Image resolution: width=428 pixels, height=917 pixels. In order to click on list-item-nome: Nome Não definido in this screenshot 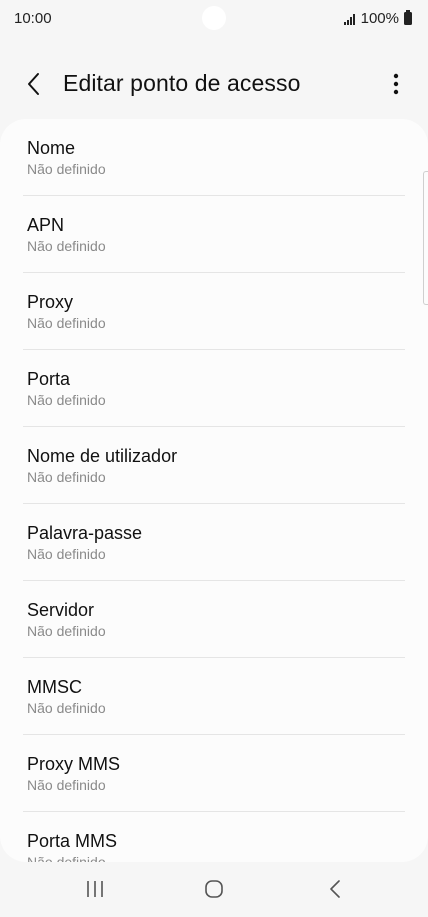, I will do `click(214, 157)`.